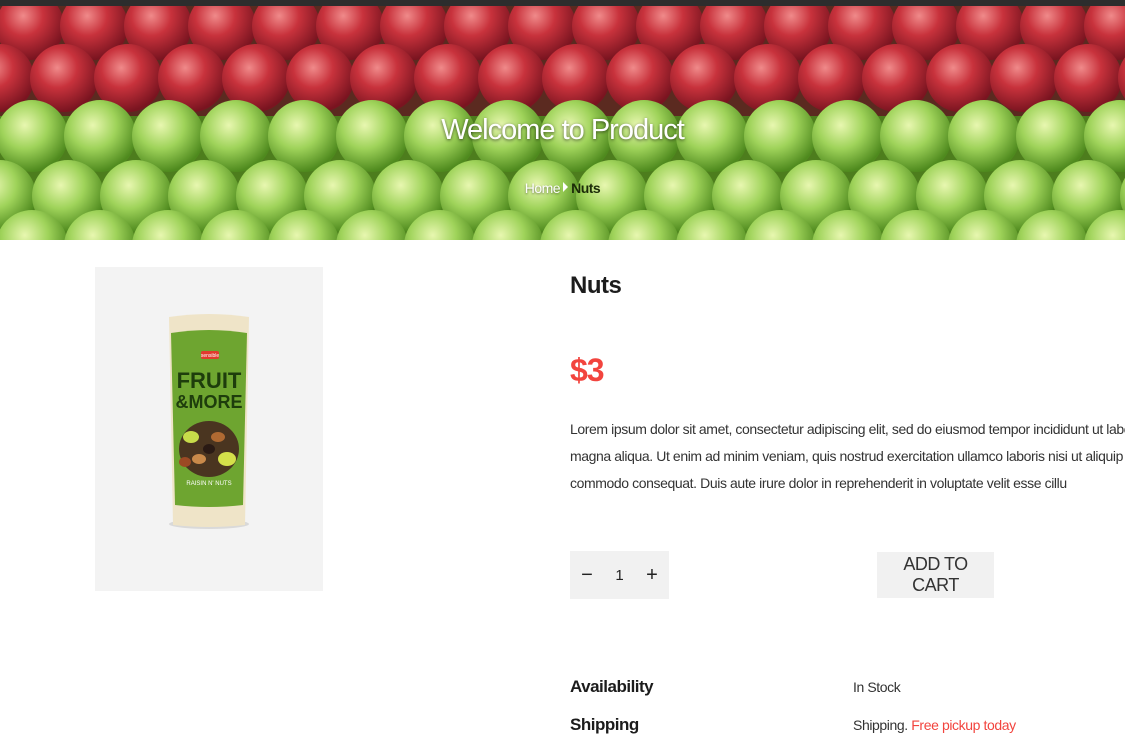 The height and width of the screenshot is (749, 1125). What do you see at coordinates (209, 421) in the screenshot?
I see `snack-bag-image: sensible FRUIT &MORE RAISIN N' NUTS` at bounding box center [209, 421].